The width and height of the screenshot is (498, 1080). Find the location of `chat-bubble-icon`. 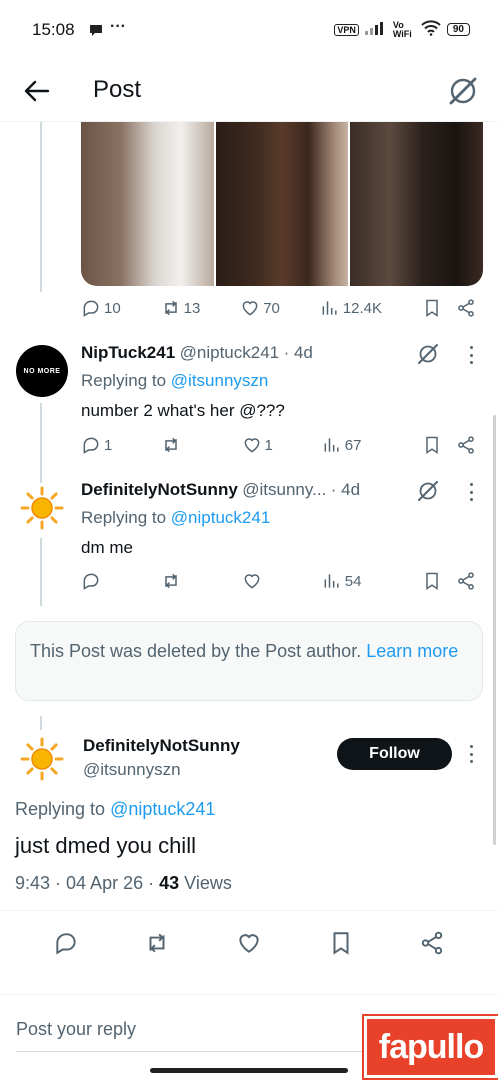

chat-bubble-icon is located at coordinates (96, 32).